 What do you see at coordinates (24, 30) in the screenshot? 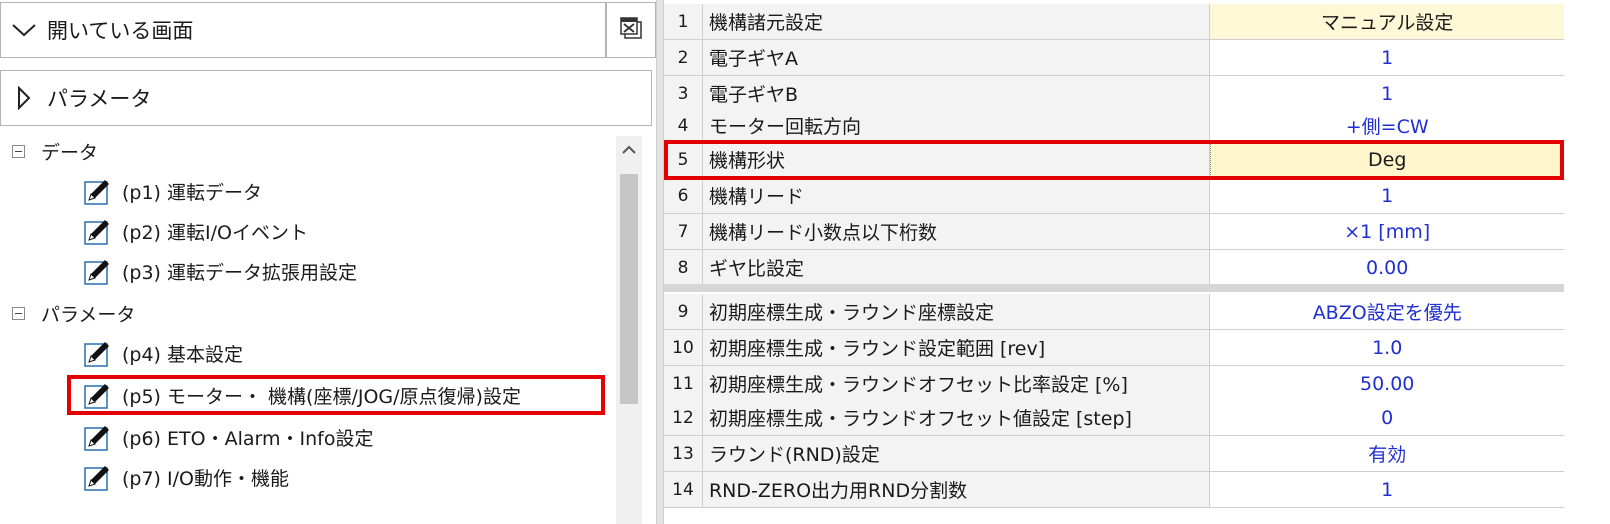
I see `triangle-down-icon` at bounding box center [24, 30].